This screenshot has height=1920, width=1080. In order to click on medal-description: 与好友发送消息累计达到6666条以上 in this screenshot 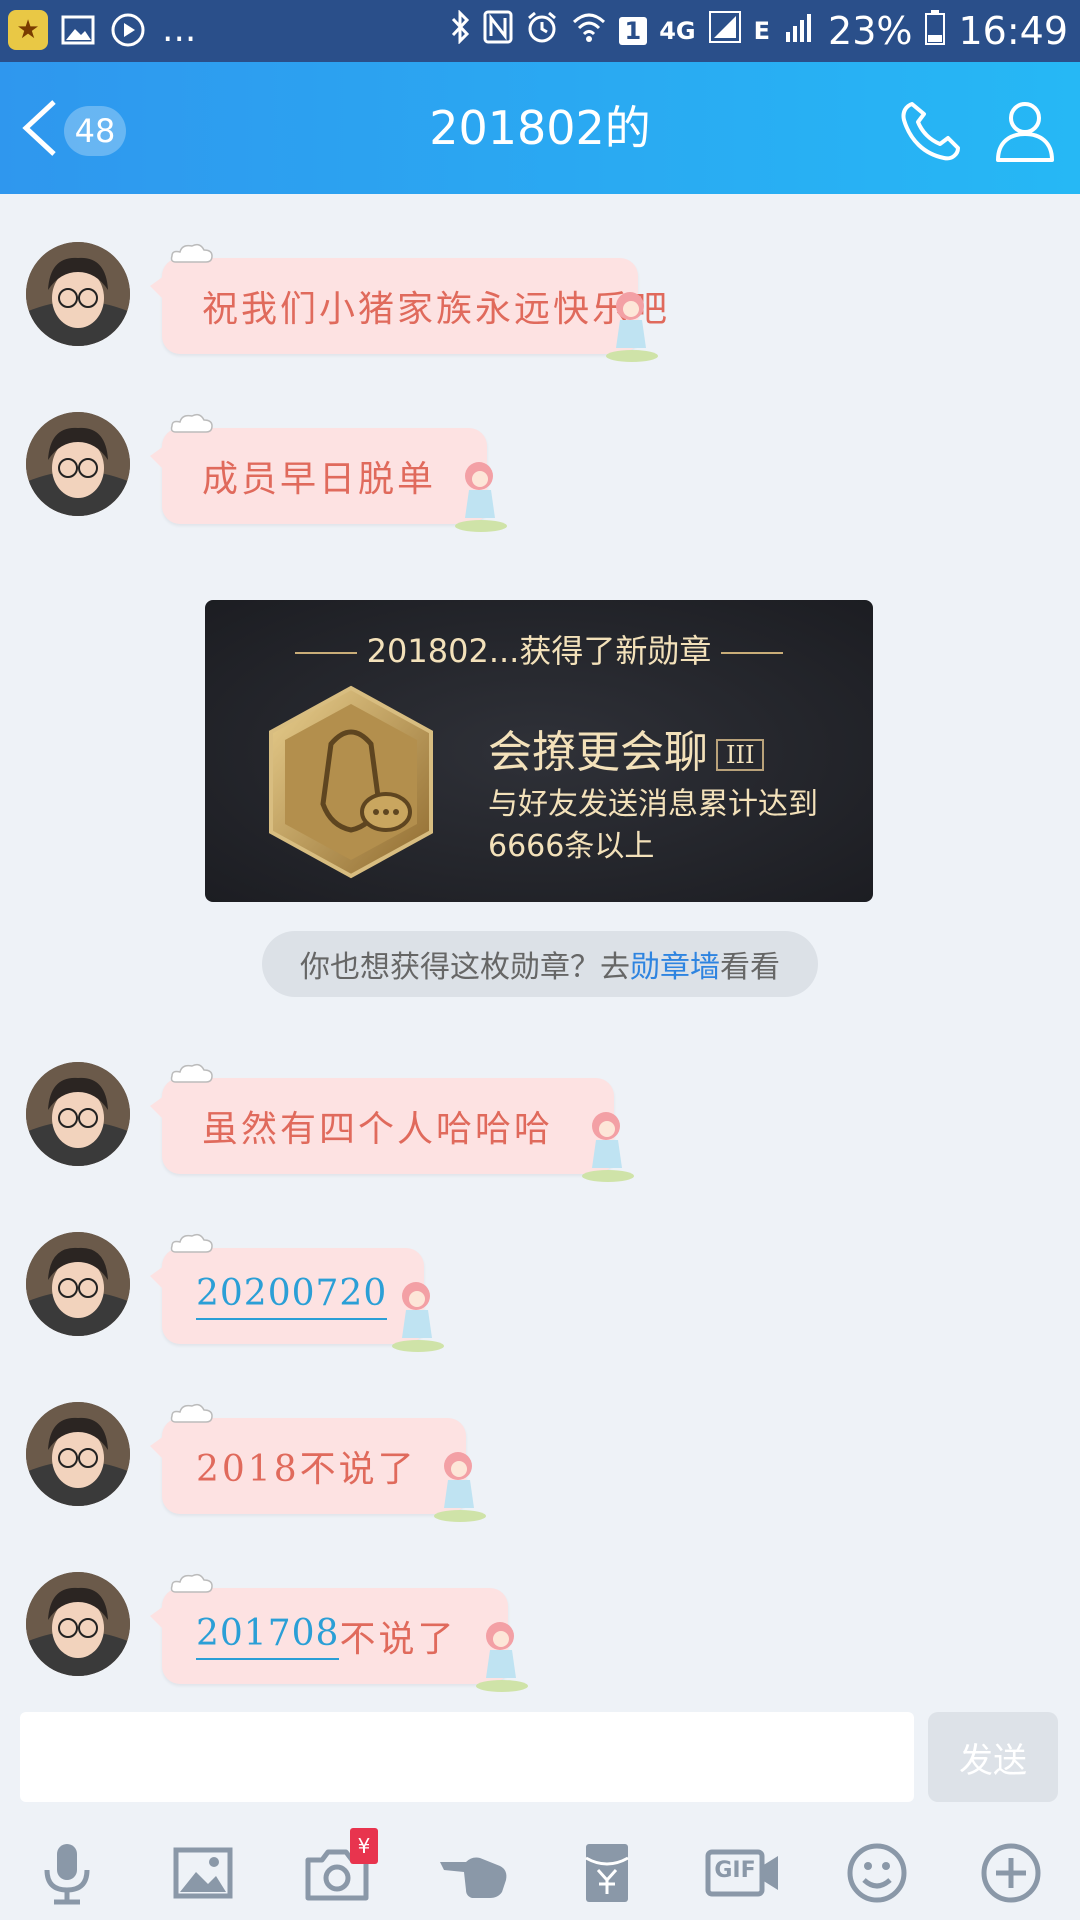, I will do `click(653, 825)`.